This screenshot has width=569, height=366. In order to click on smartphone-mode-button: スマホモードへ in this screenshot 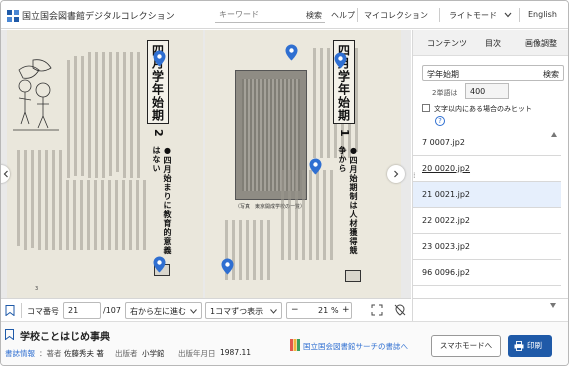, I will do `click(466, 346)`.